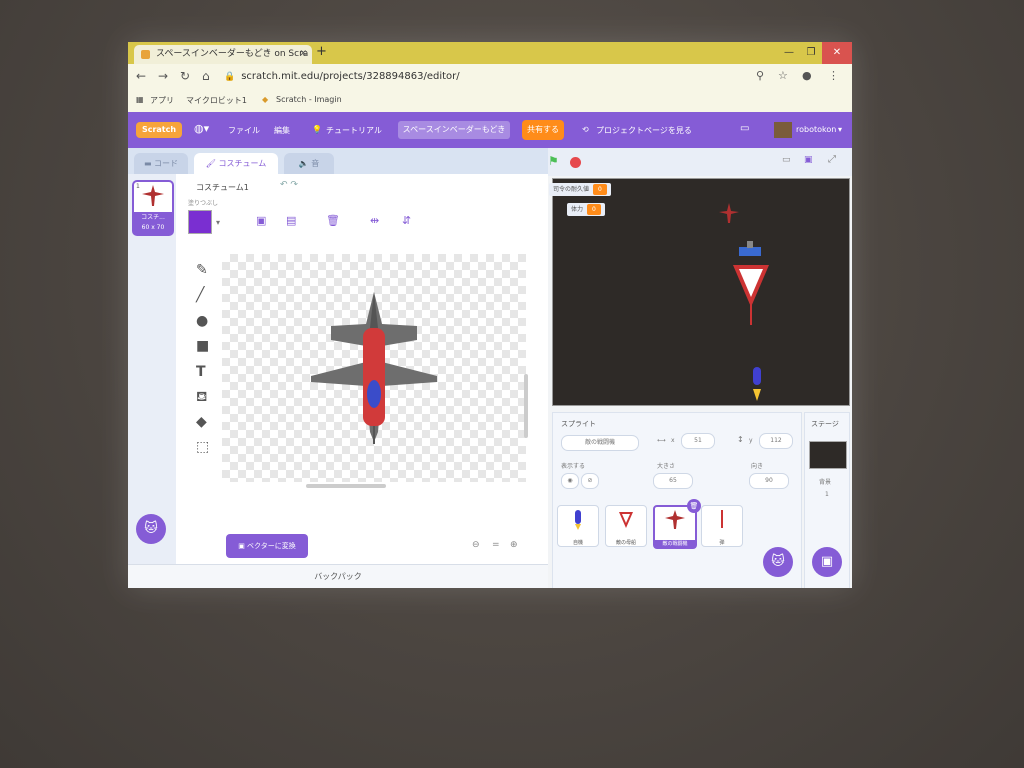  I want to click on select-tool-icon: ⬚, so click(202, 447).